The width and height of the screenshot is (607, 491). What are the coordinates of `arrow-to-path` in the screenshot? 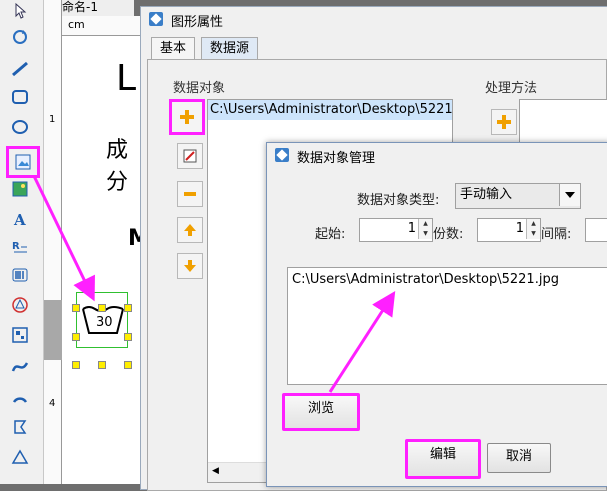 It's located at (362, 341).